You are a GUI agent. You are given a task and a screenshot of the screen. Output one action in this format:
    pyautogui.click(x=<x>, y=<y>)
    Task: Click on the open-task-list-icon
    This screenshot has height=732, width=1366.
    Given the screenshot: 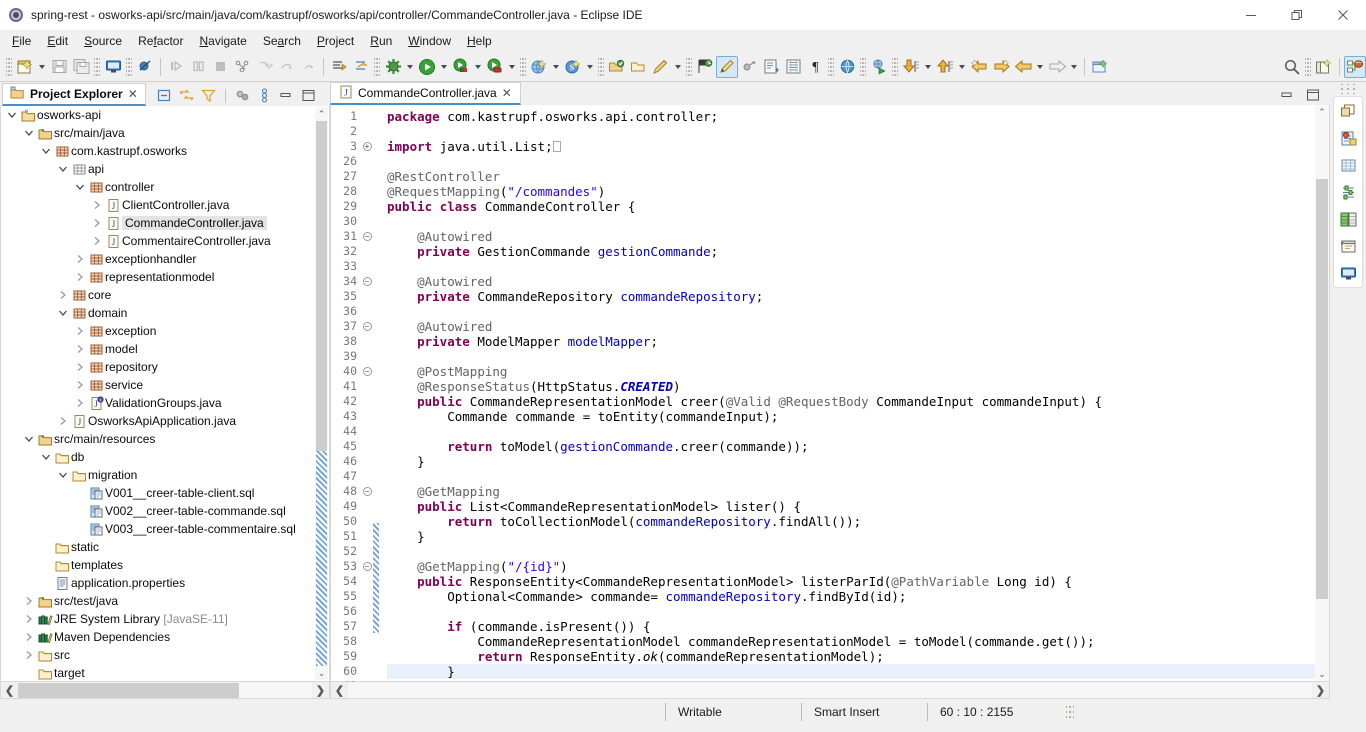 What is the action you would take?
    pyautogui.click(x=771, y=67)
    